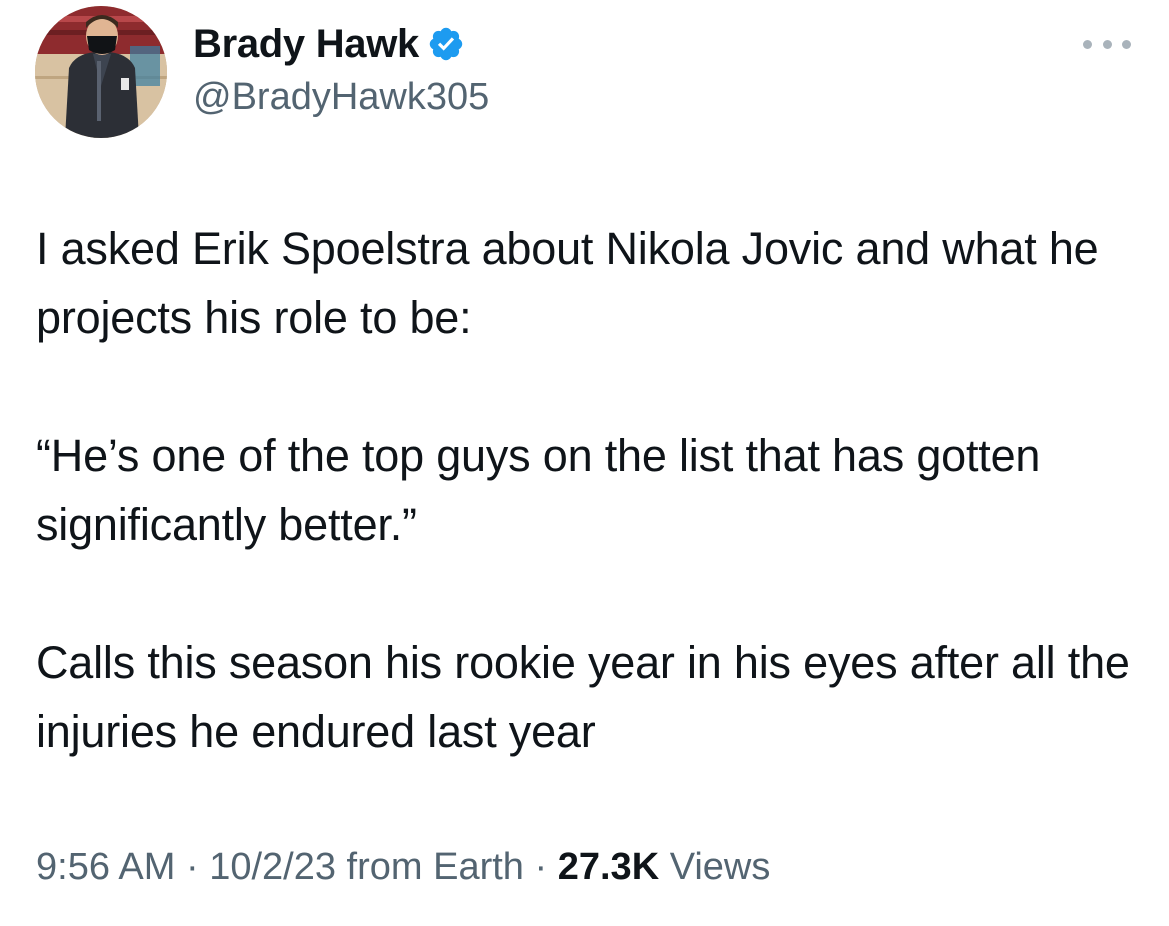  What do you see at coordinates (715, 867) in the screenshot?
I see `views-label: Views` at bounding box center [715, 867].